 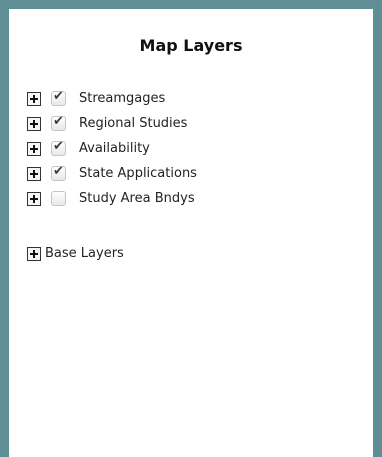 What do you see at coordinates (133, 123) in the screenshot?
I see `layer-label: Regional Studies` at bounding box center [133, 123].